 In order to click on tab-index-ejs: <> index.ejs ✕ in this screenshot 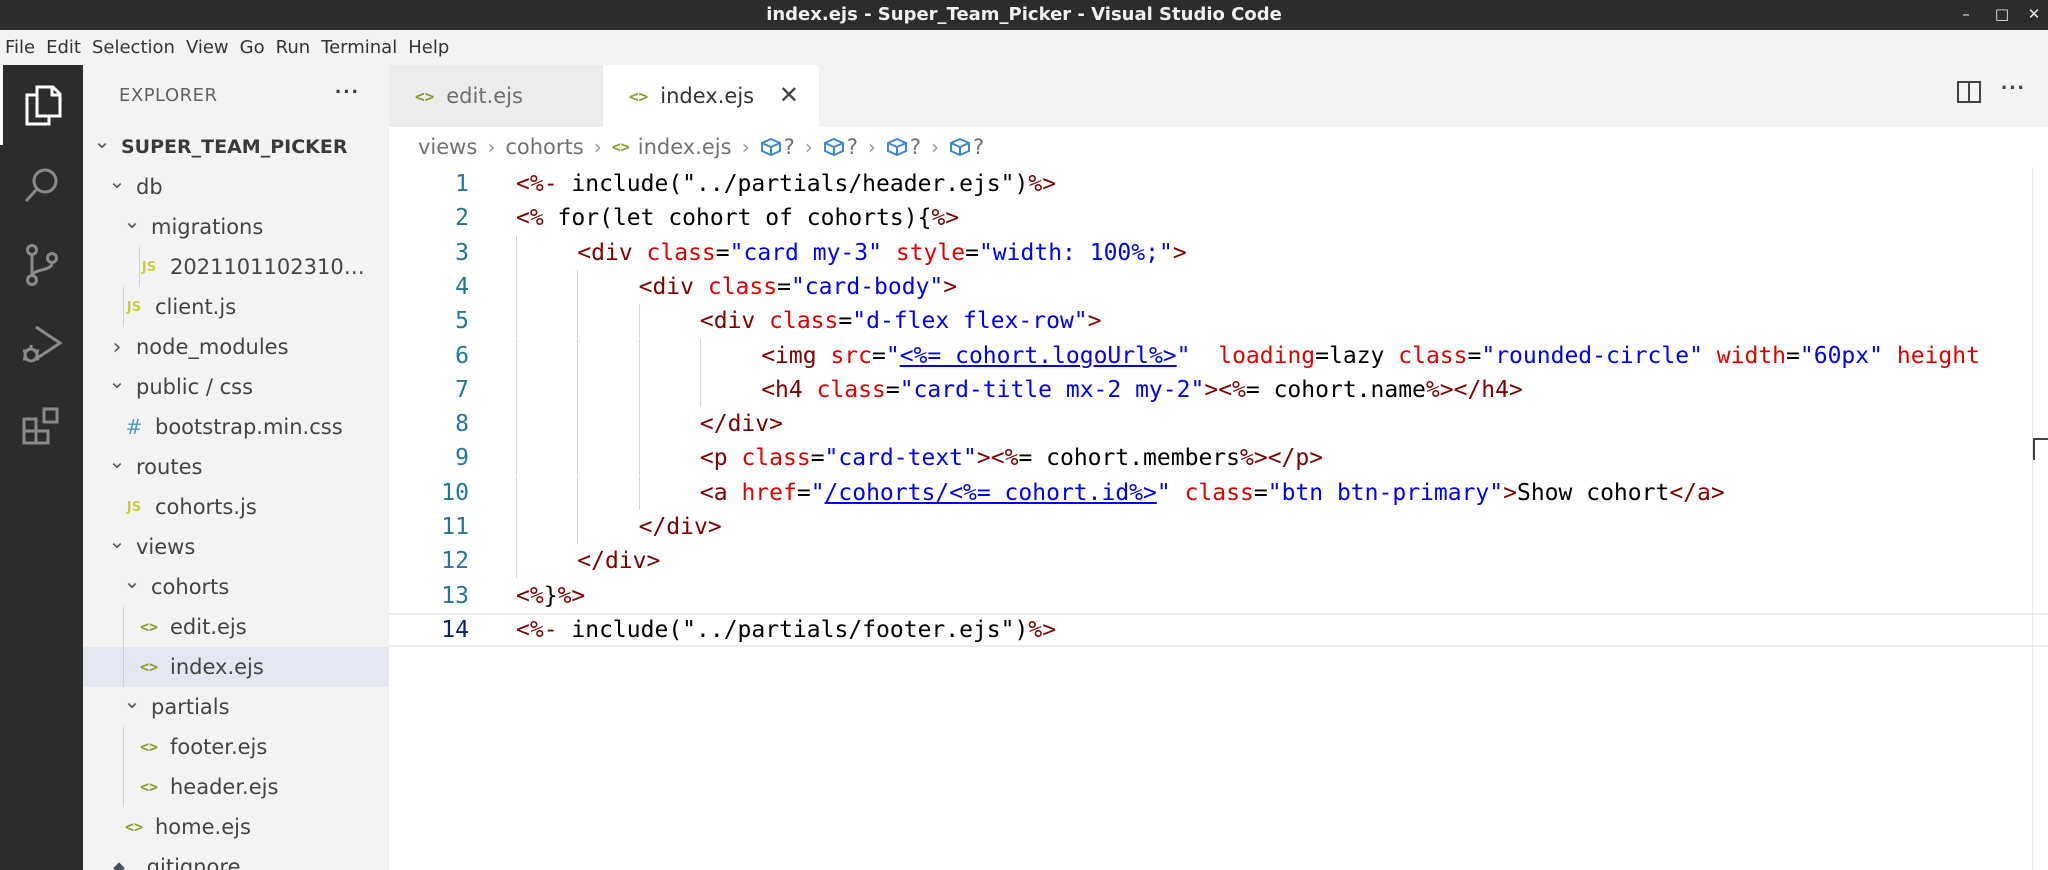, I will do `click(711, 96)`.